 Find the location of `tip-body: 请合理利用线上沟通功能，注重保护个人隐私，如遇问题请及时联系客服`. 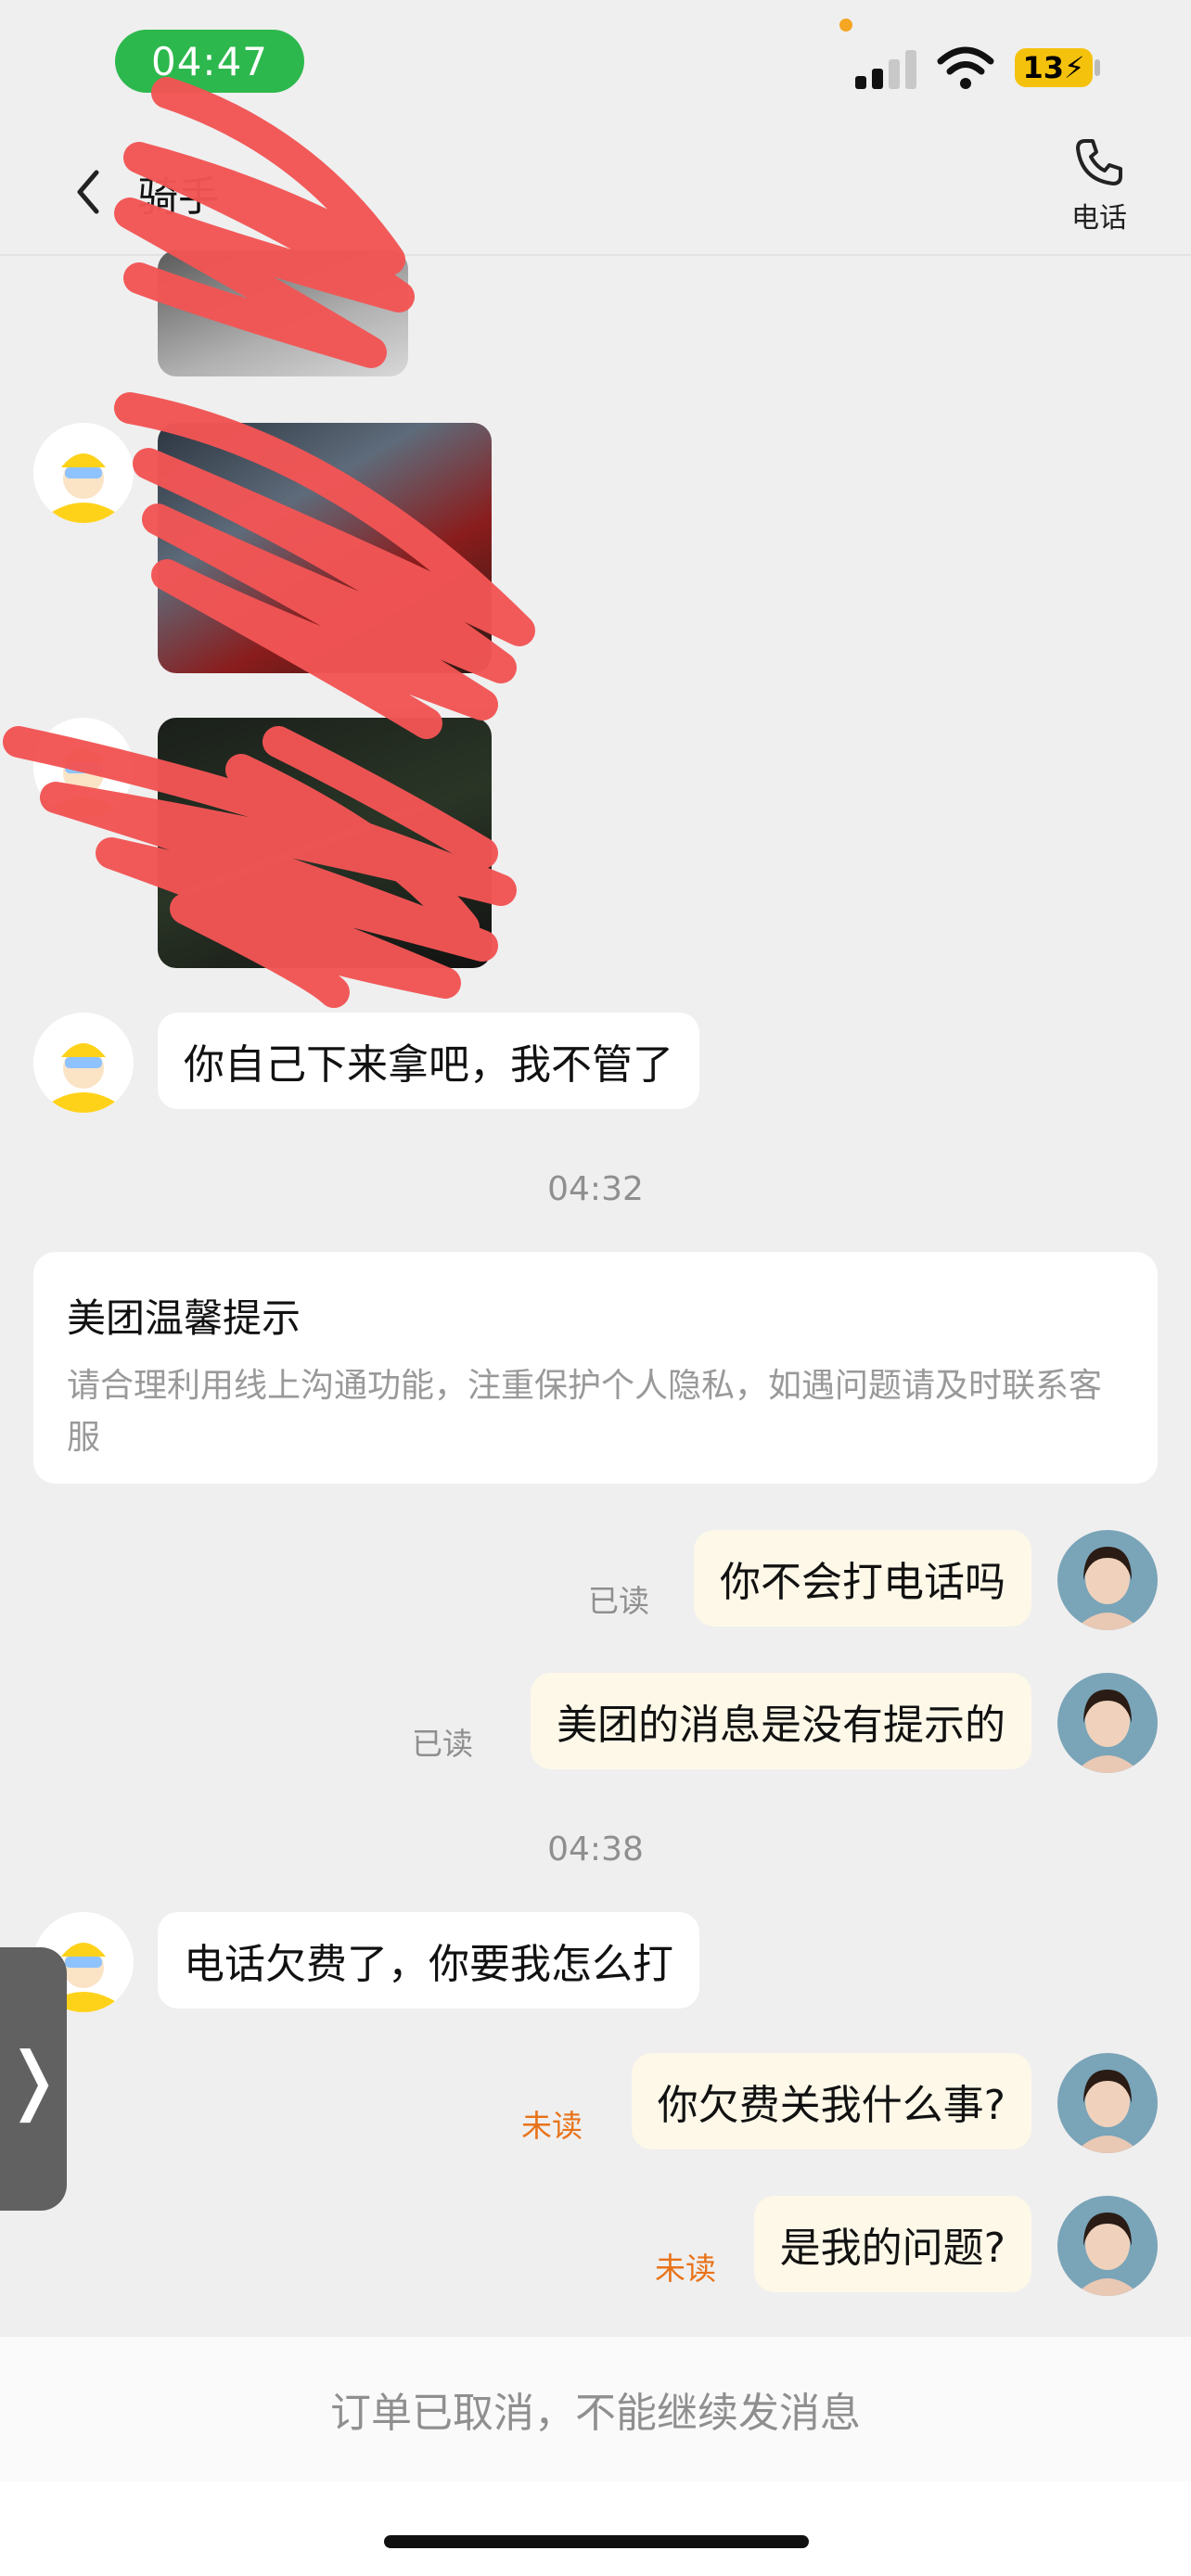

tip-body: 请合理利用线上沟通功能，注重保护个人隐私，如遇问题请及时联系客服 is located at coordinates (585, 1412).